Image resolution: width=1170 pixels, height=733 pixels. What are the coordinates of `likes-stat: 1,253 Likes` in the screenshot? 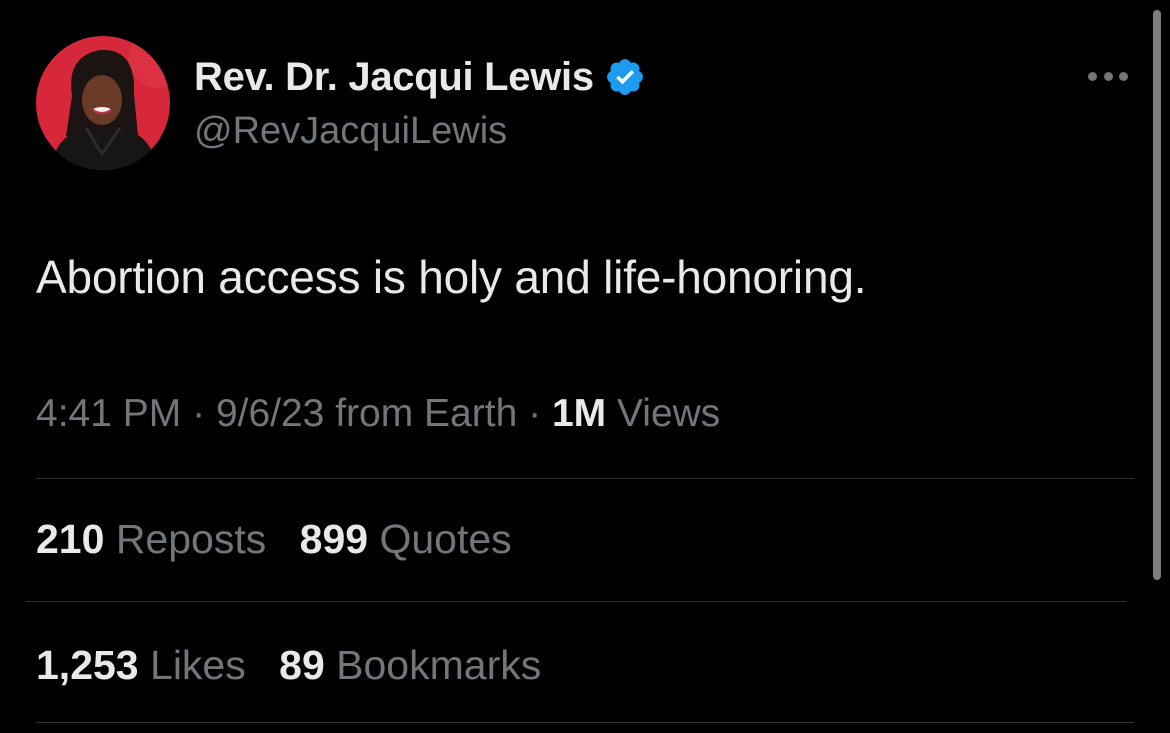 It's located at (141, 665).